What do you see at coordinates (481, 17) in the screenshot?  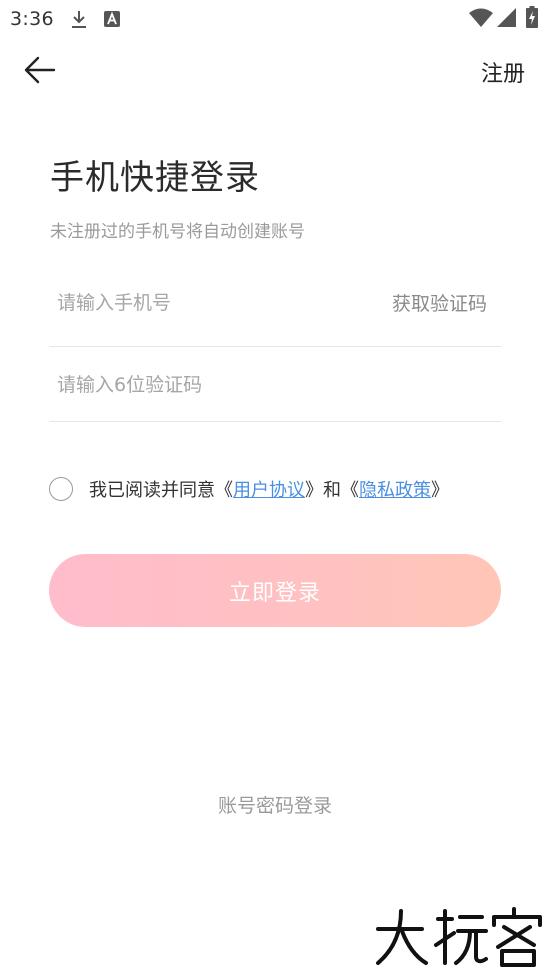 I see `wifi-icon` at bounding box center [481, 17].